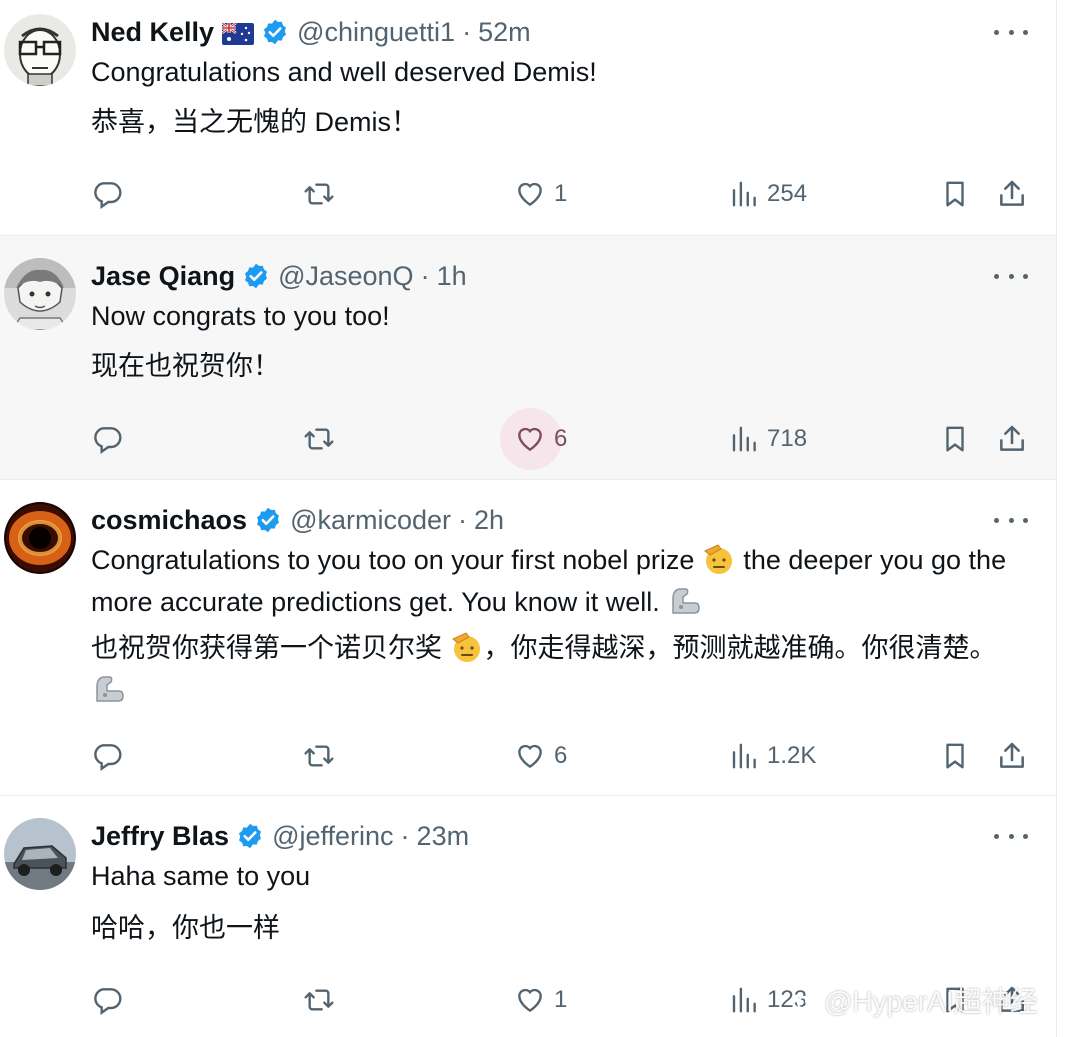  I want to click on tweet-actions: 1 254, so click(528, 194).